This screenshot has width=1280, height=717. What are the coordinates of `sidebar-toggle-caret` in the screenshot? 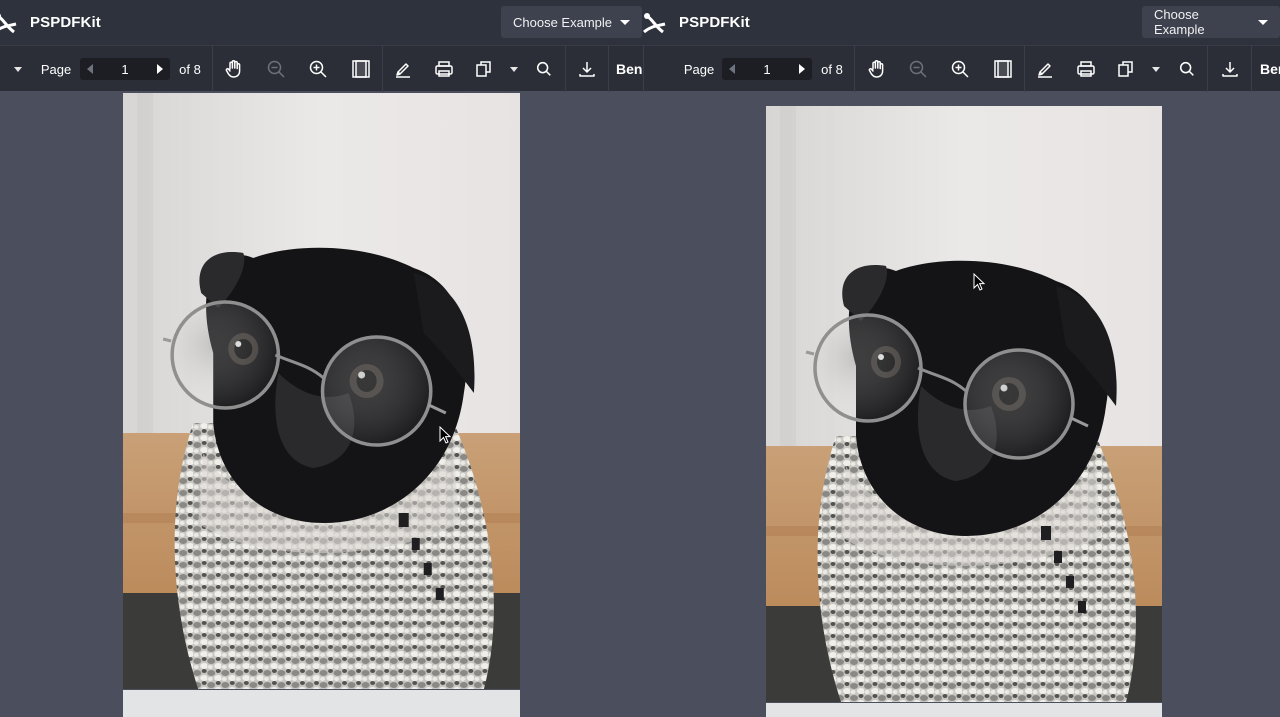 It's located at (18, 69).